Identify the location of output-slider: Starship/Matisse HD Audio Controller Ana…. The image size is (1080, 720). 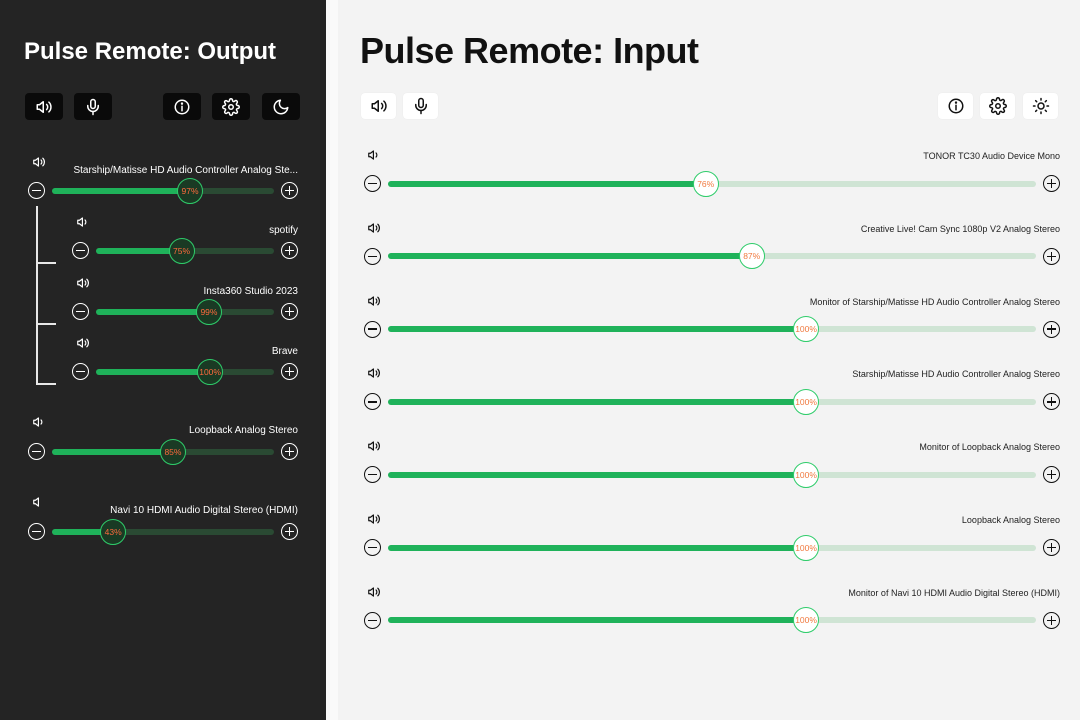
(163, 180).